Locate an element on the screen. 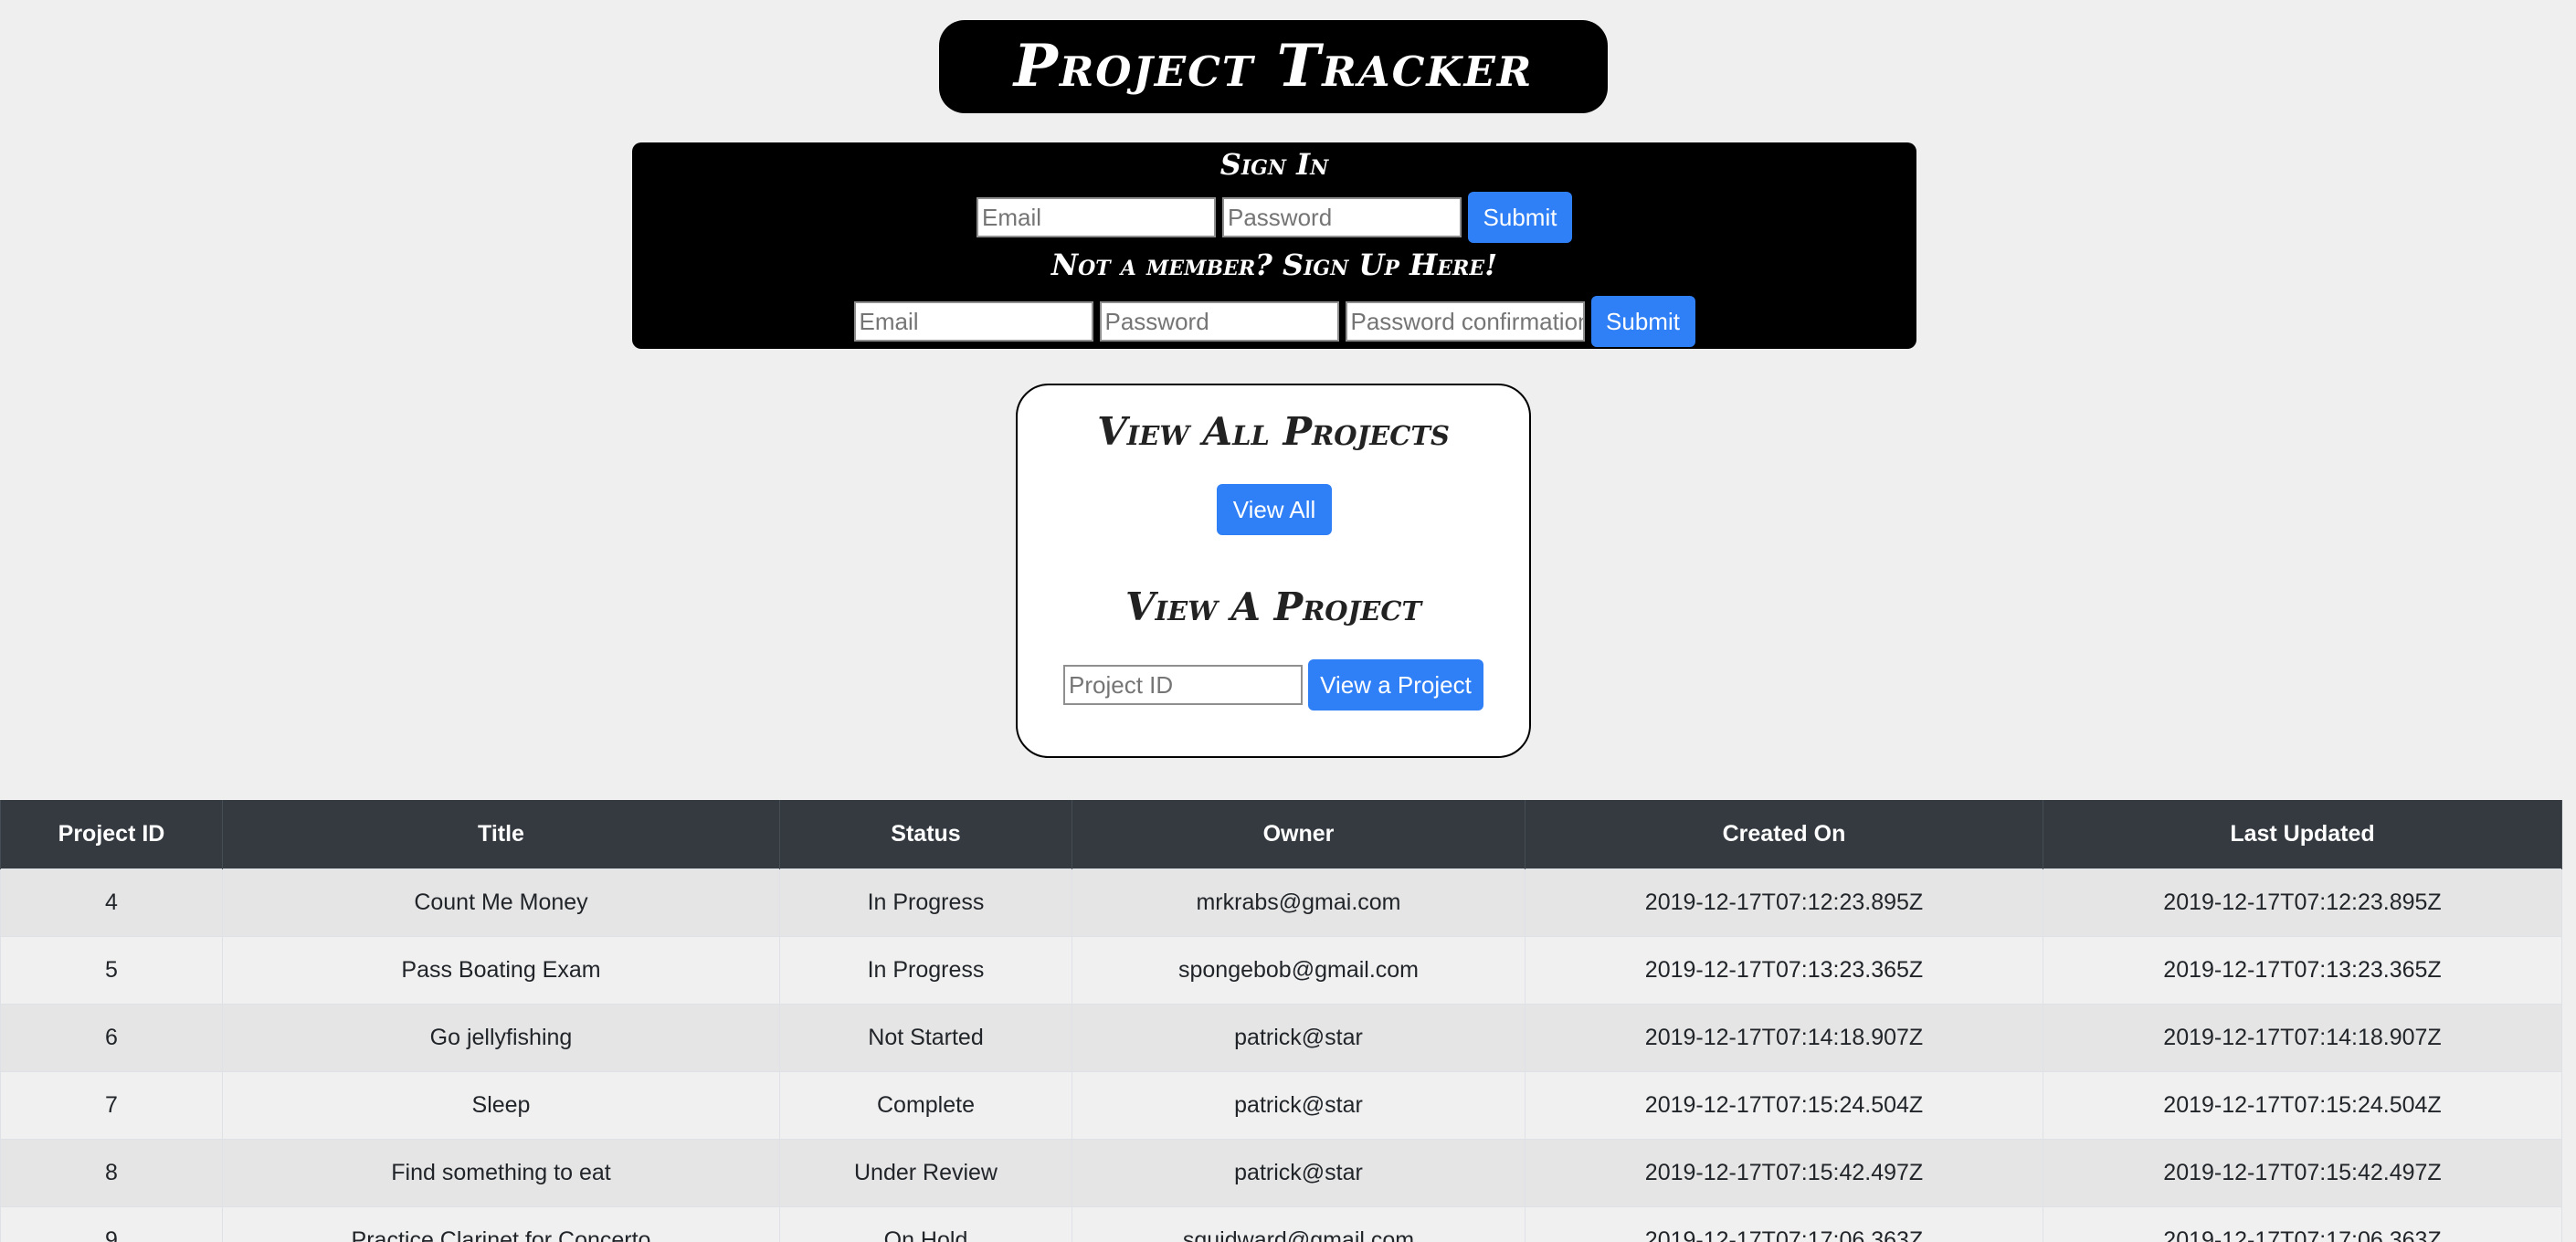  cell-last-updated: 2019-12-17T07:17:06.363Z is located at coordinates (2302, 1223).